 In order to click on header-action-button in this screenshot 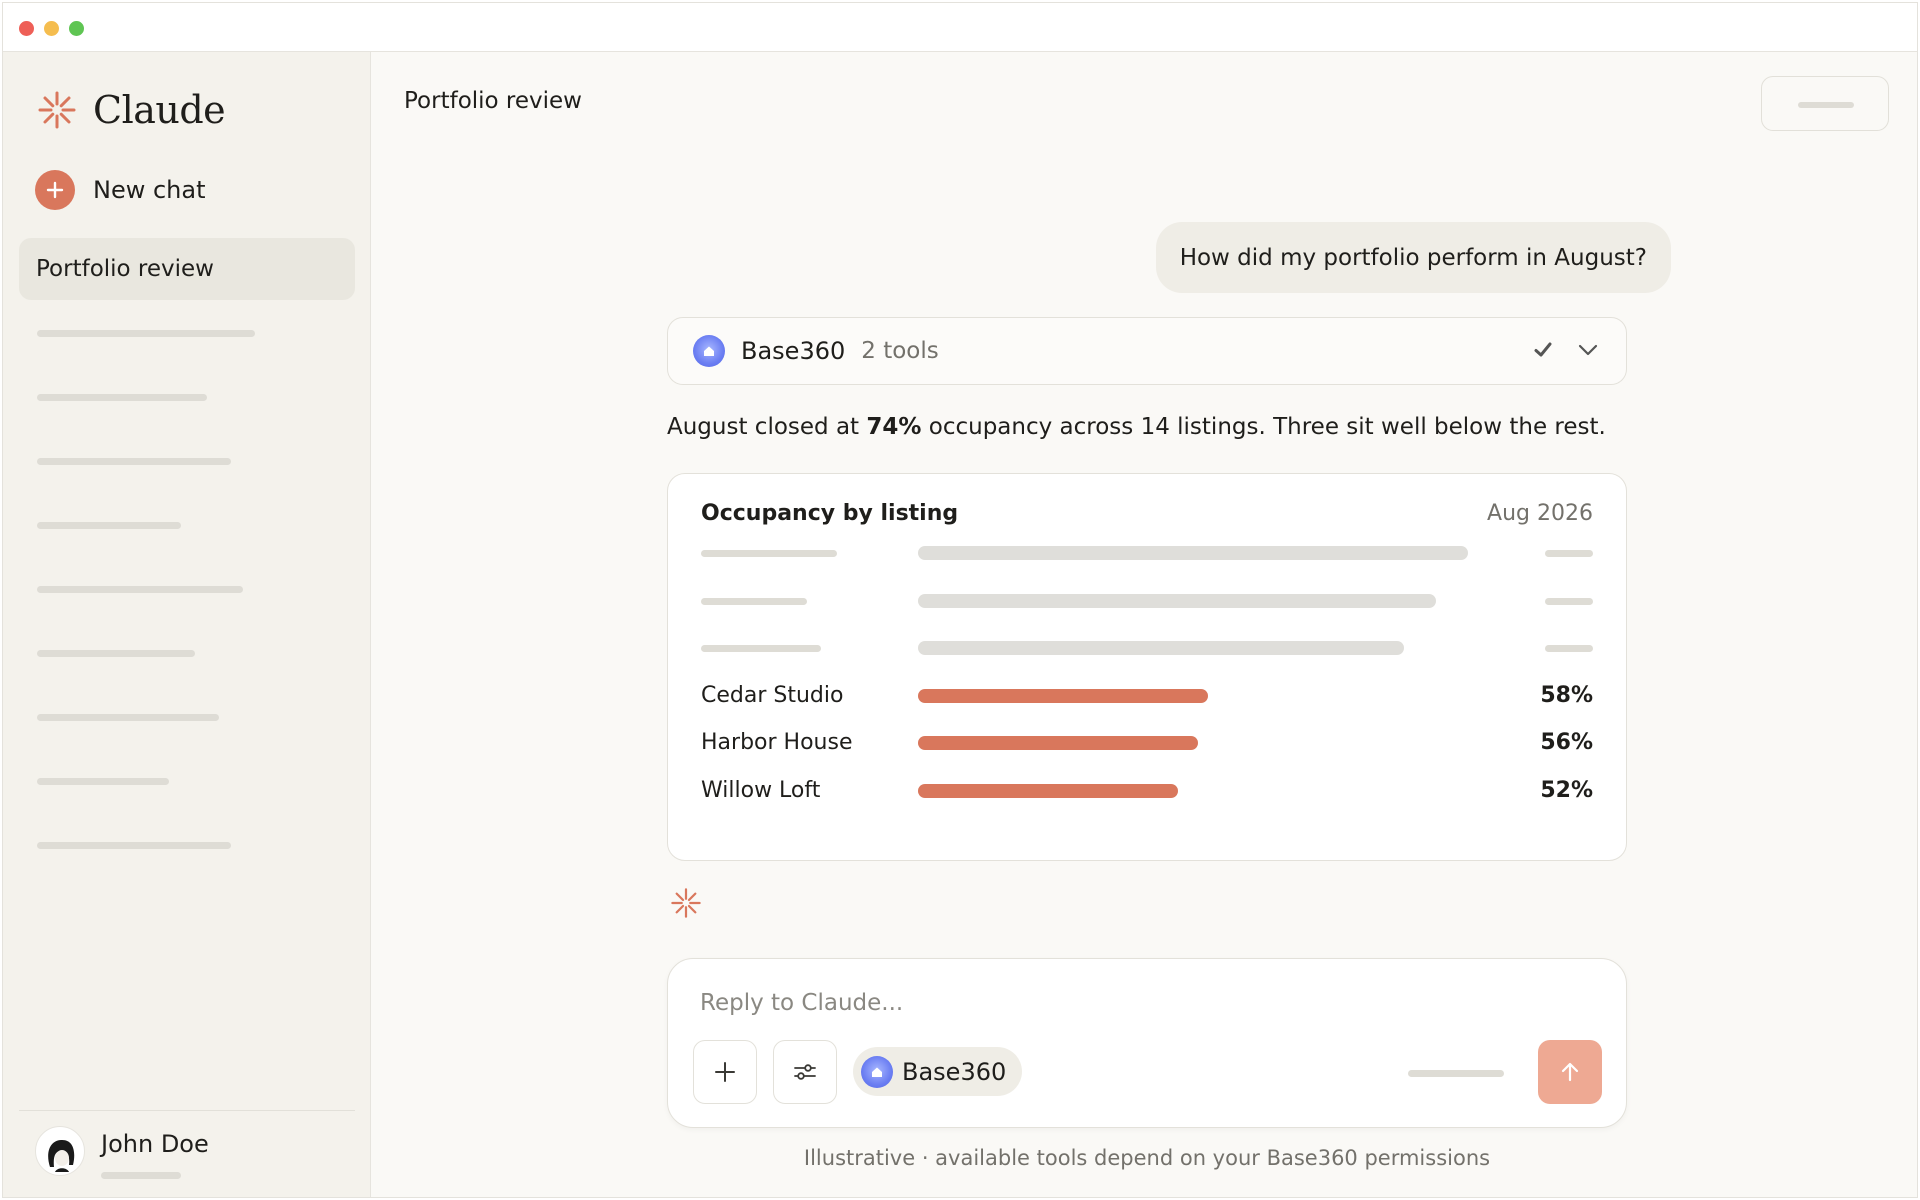, I will do `click(1825, 103)`.